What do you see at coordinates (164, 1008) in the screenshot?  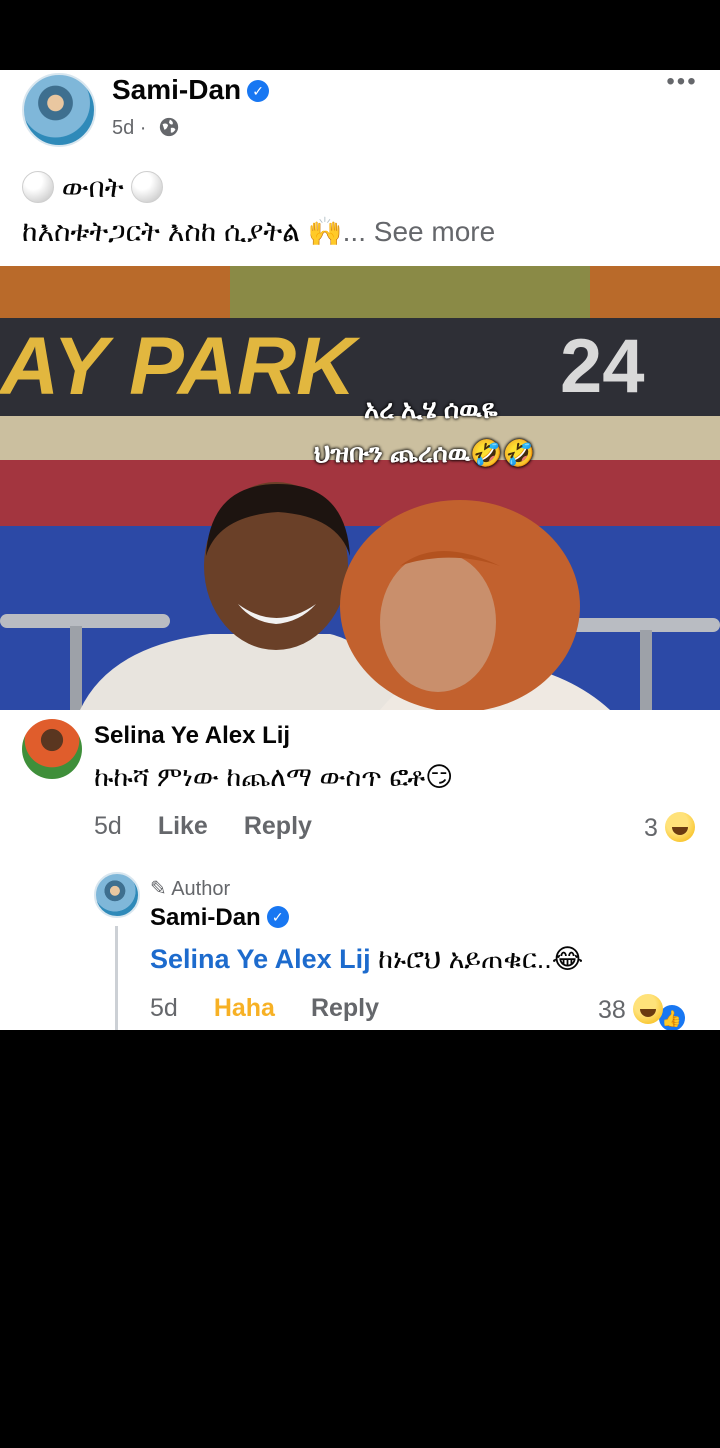 I see `reply-time: 5d` at bounding box center [164, 1008].